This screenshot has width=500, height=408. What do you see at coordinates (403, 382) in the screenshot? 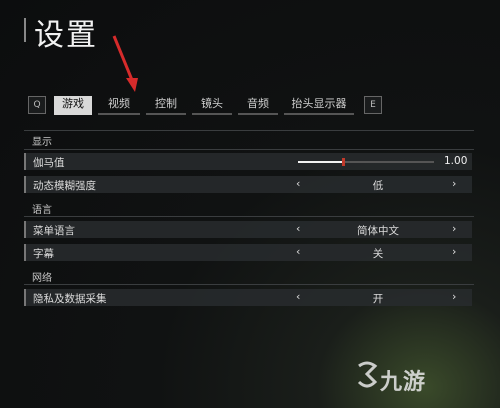
I see `watermark-text: 九游` at bounding box center [403, 382].